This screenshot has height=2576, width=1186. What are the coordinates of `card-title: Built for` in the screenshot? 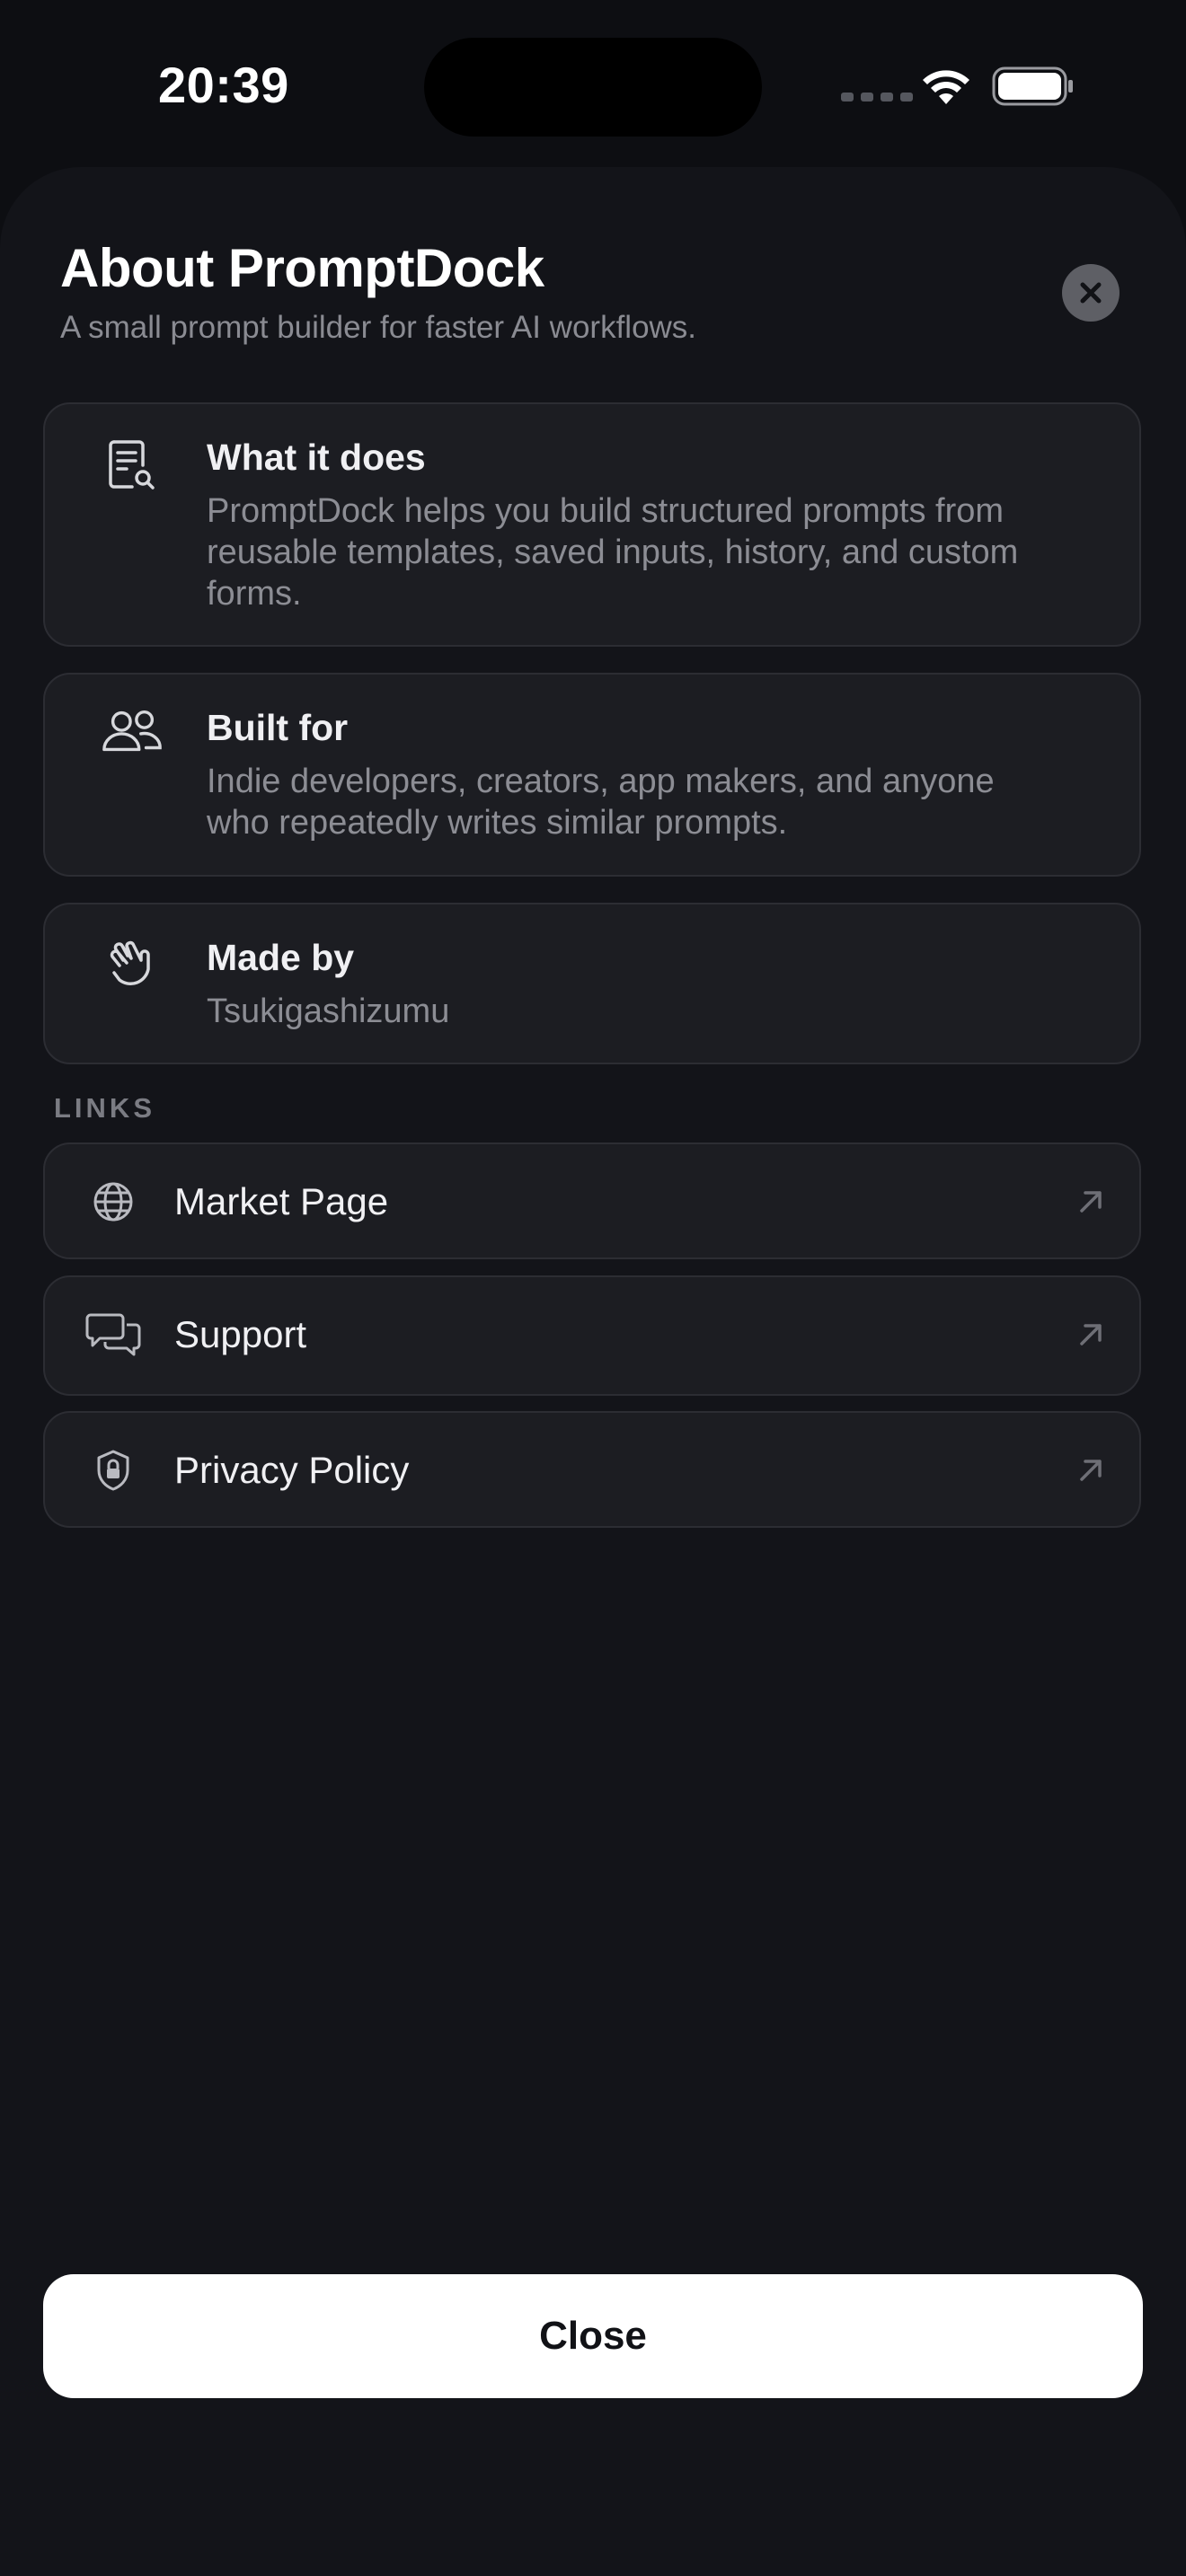 It's located at (278, 727).